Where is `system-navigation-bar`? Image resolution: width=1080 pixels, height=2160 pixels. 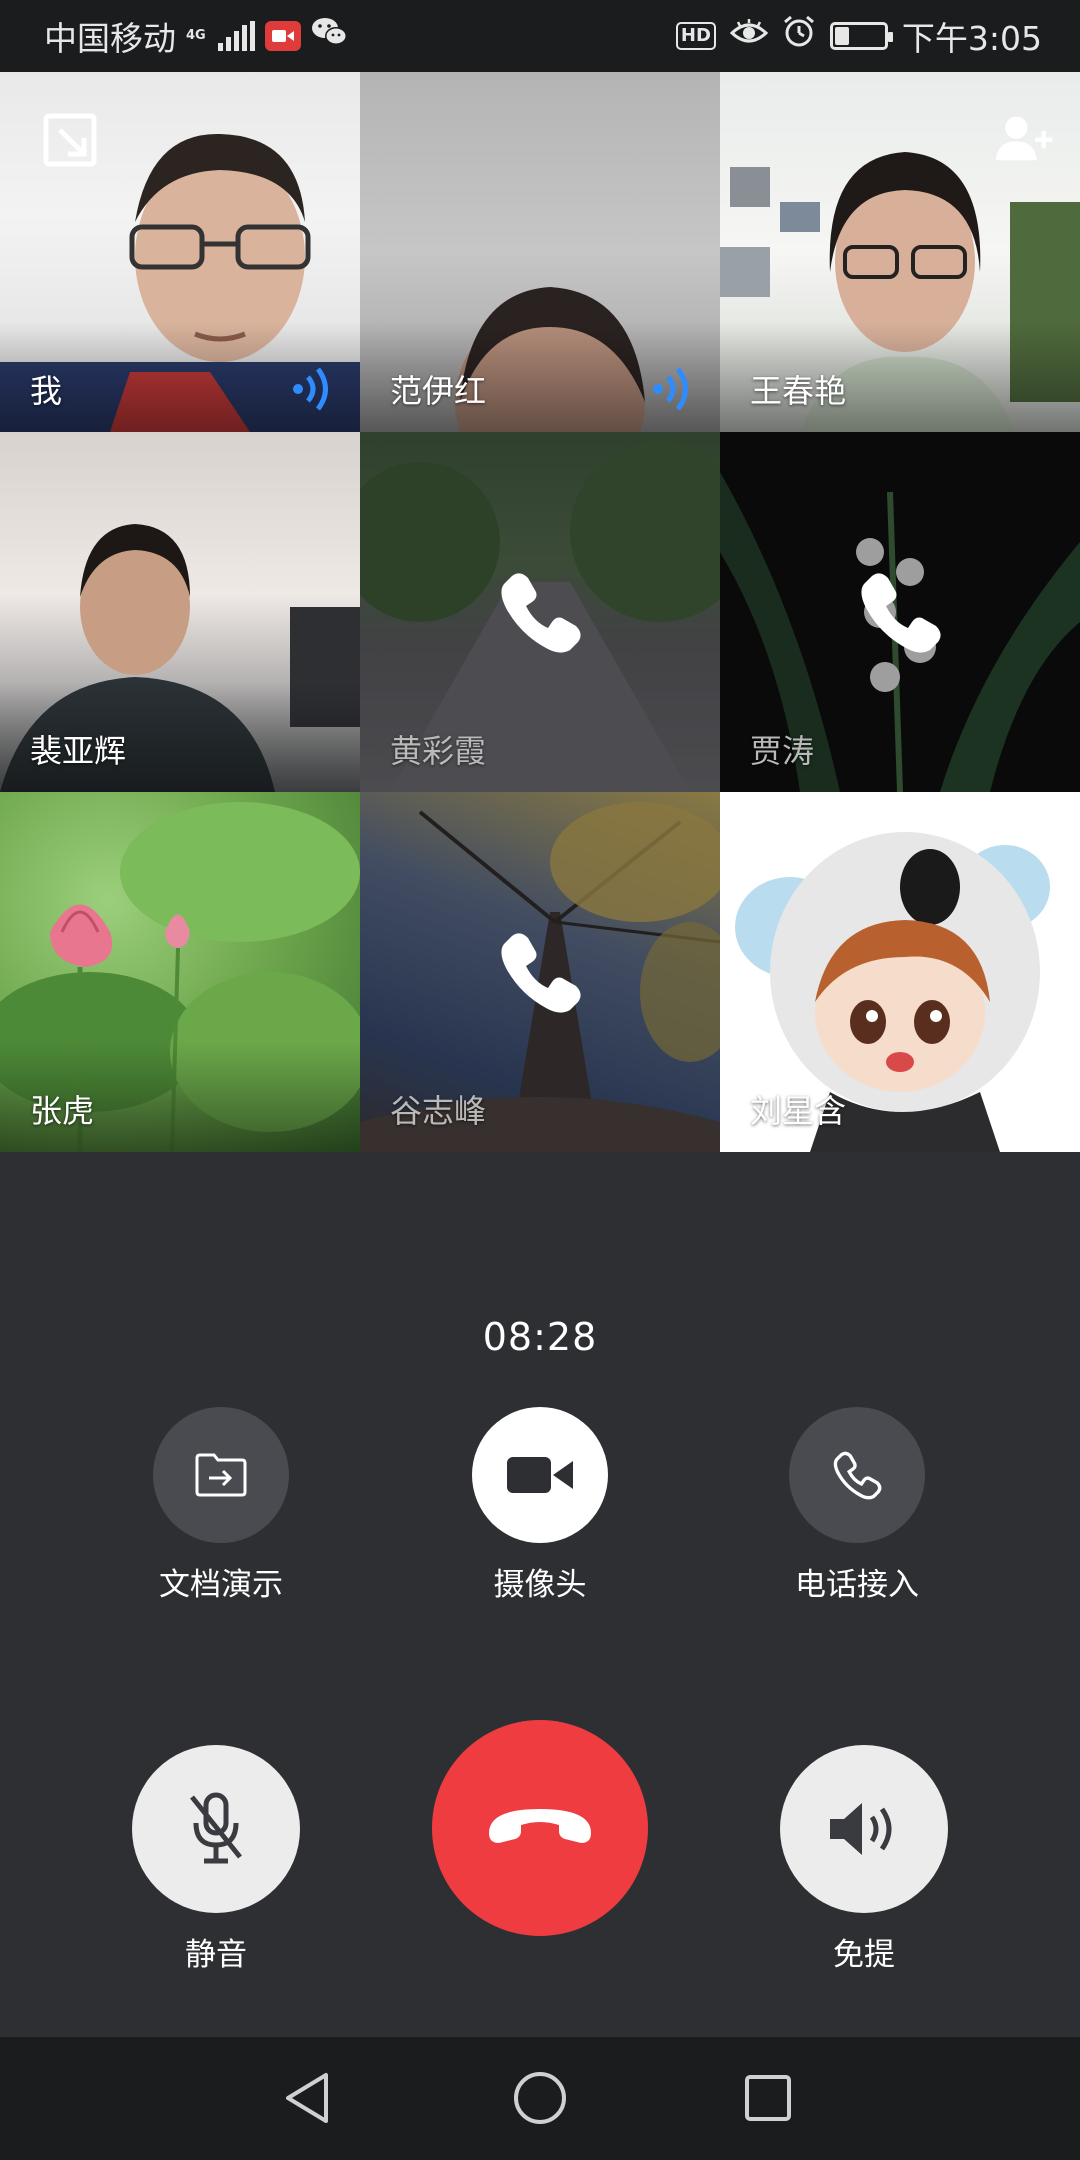
system-navigation-bar is located at coordinates (540, 2098).